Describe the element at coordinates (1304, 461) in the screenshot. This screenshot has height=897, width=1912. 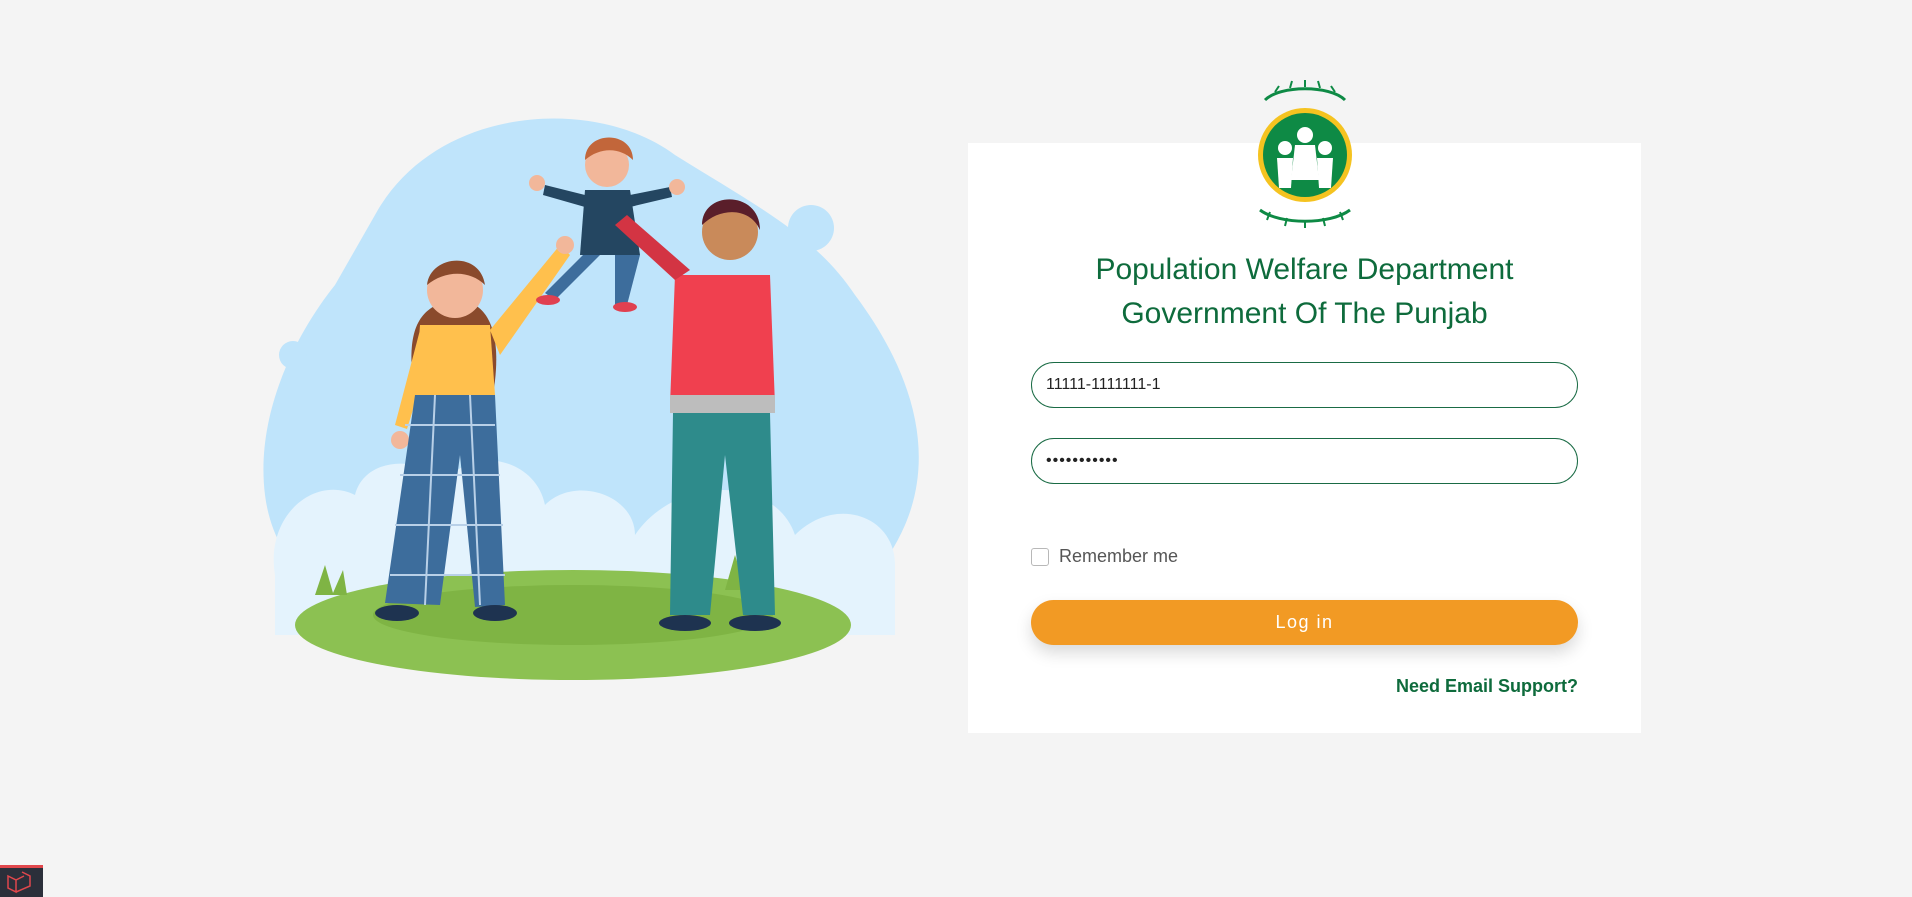
I see `password-input` at that location.